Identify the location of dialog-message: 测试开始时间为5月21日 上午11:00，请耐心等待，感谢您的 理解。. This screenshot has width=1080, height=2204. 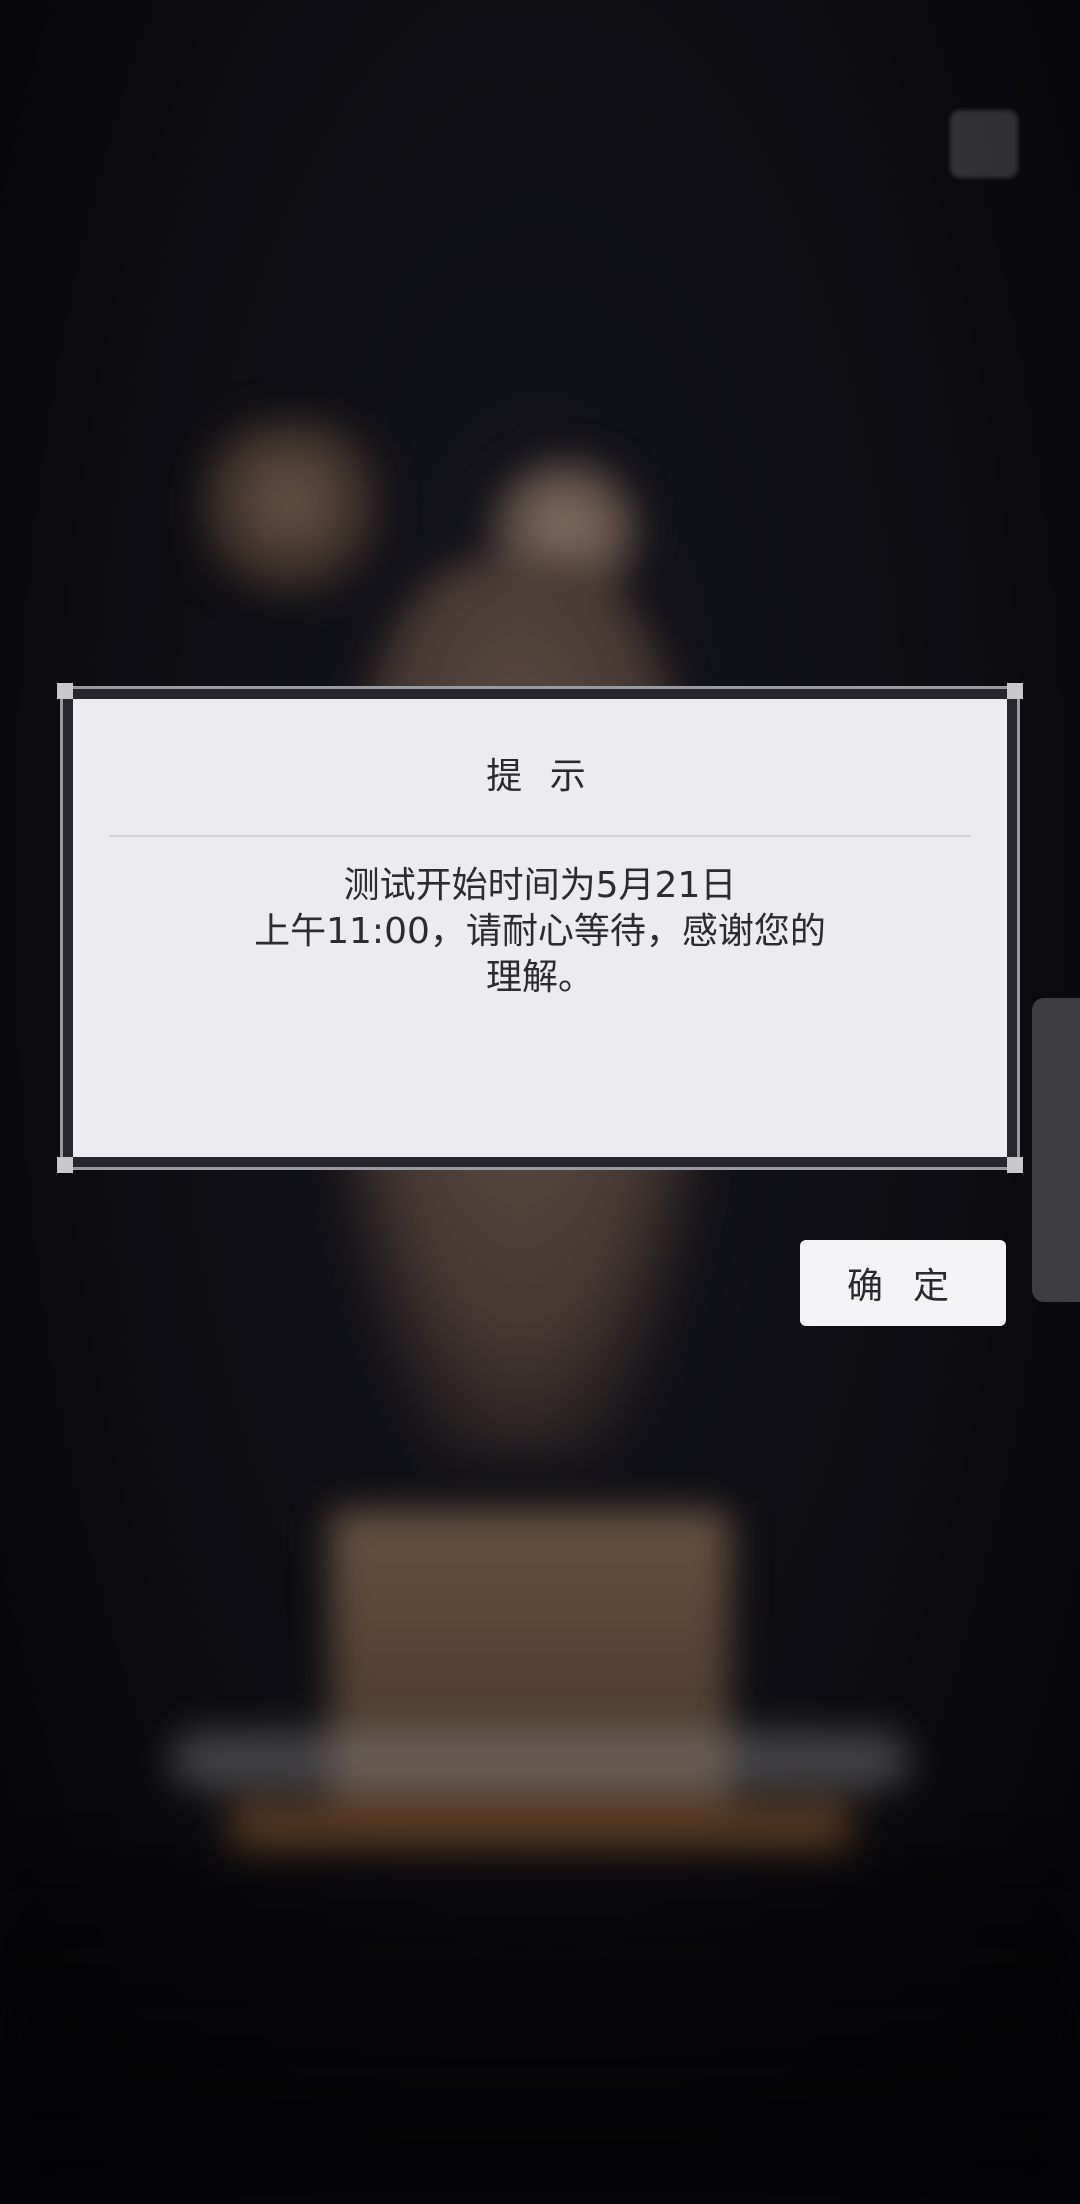
(540, 932).